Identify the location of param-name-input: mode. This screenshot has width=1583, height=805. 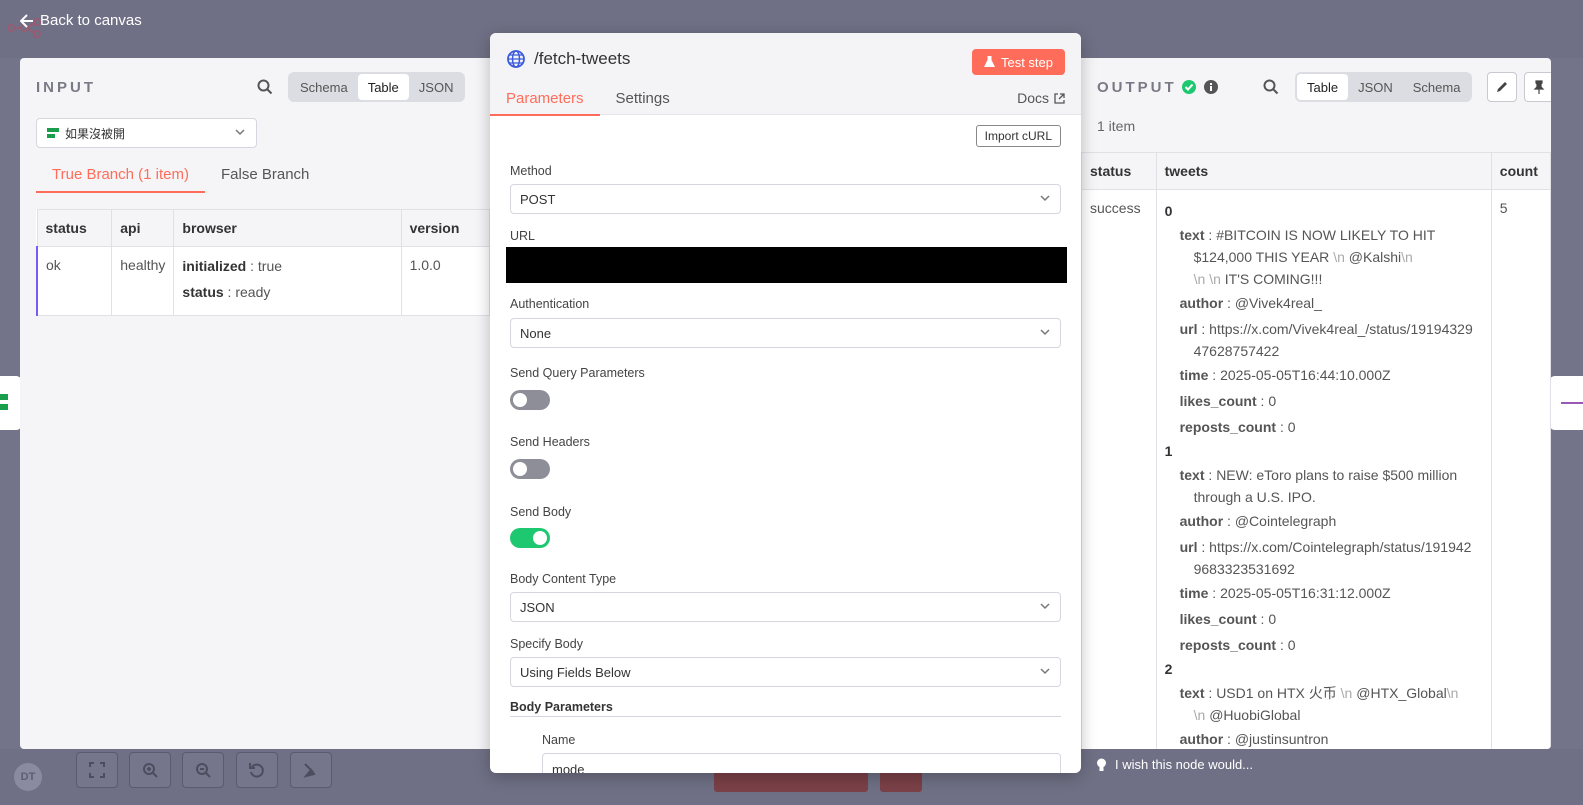
(801, 763).